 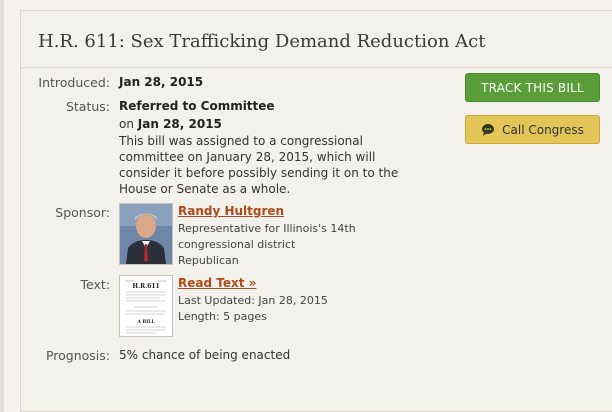 I want to click on document-thumbnail-image: H.R.611 A BILL, so click(x=146, y=306).